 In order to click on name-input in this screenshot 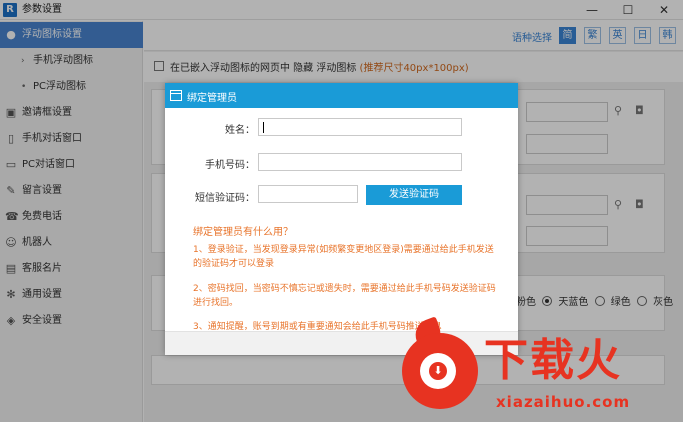, I will do `click(360, 127)`.